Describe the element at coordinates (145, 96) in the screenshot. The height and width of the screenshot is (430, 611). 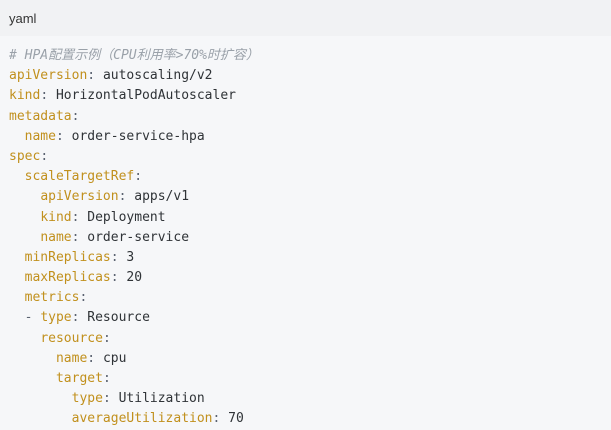
I see `yaml-value: HorizontalPodAutoscaler` at that location.